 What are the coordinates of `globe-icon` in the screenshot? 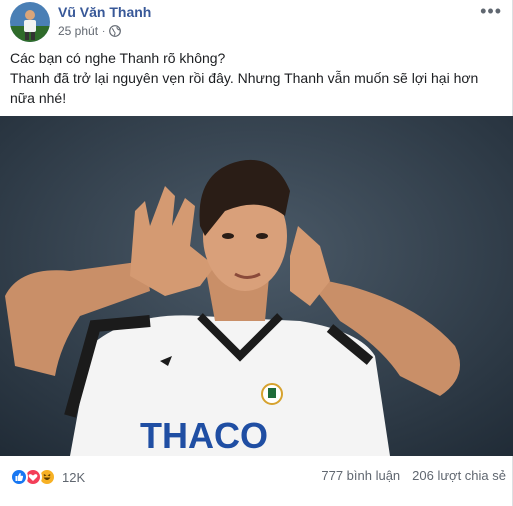 It's located at (115, 31).